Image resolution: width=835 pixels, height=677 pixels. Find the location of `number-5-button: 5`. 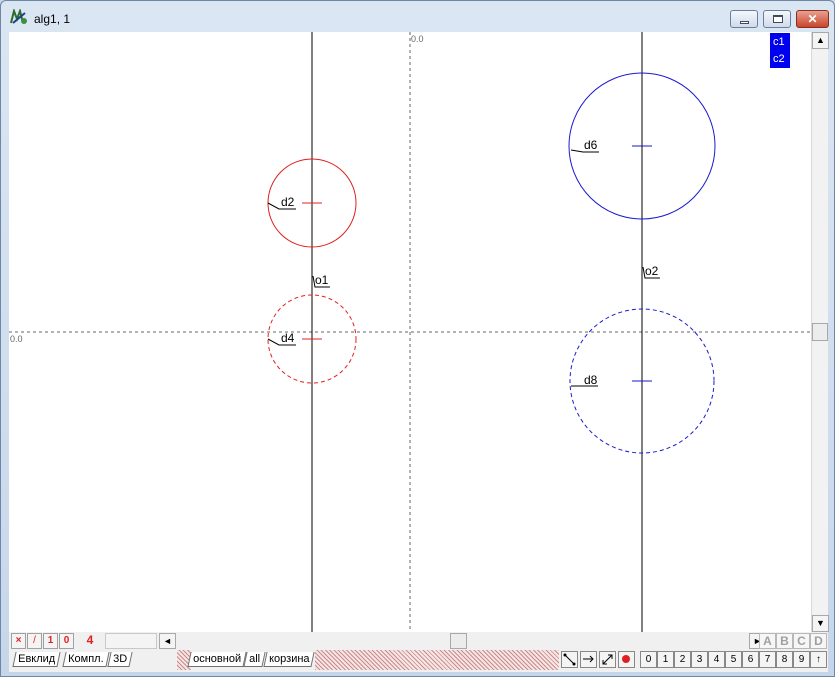

number-5-button: 5 is located at coordinates (733, 659).